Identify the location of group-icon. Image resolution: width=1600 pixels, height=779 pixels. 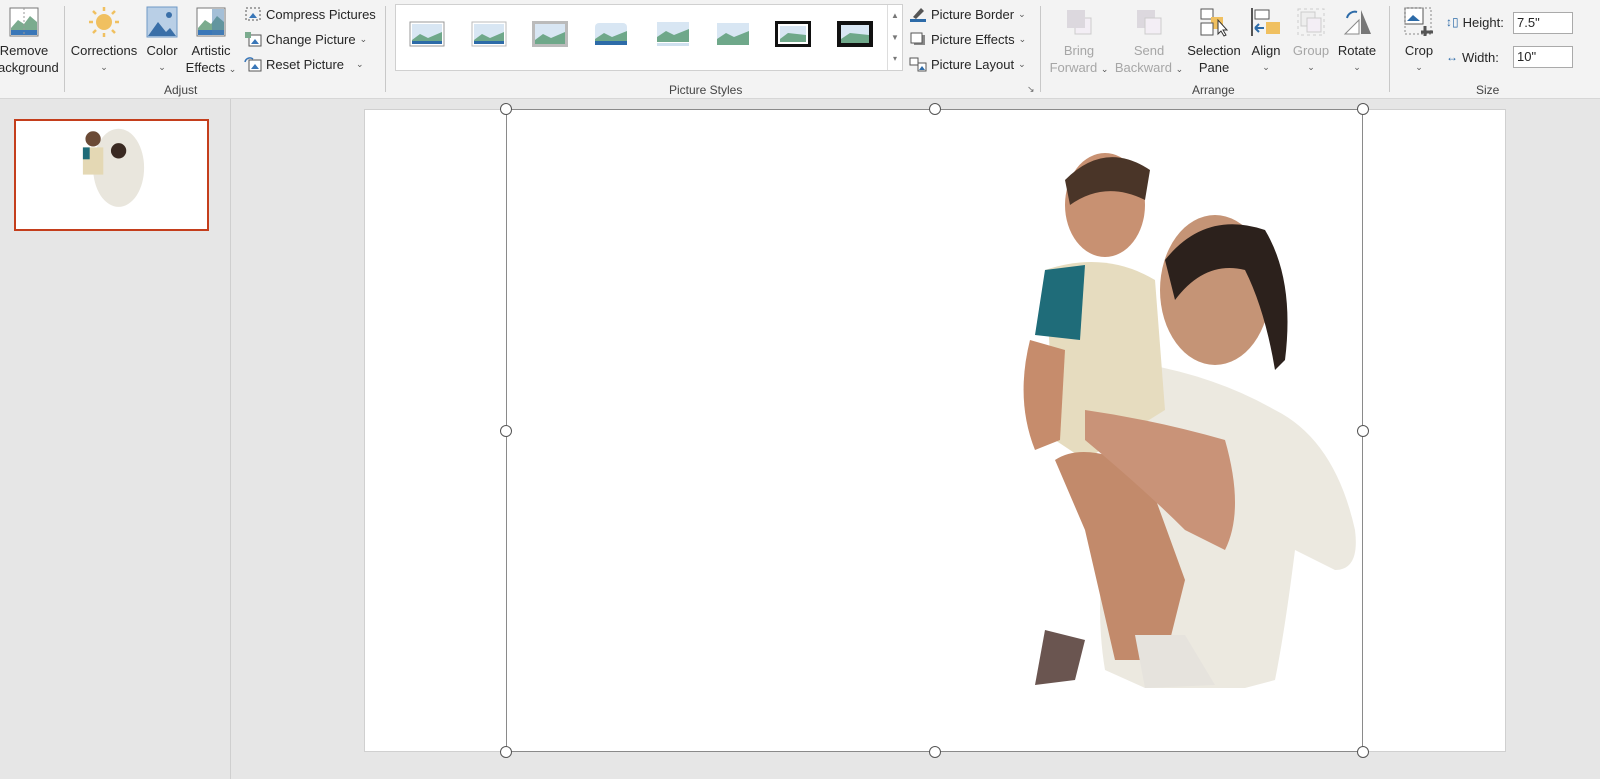
(1311, 22).